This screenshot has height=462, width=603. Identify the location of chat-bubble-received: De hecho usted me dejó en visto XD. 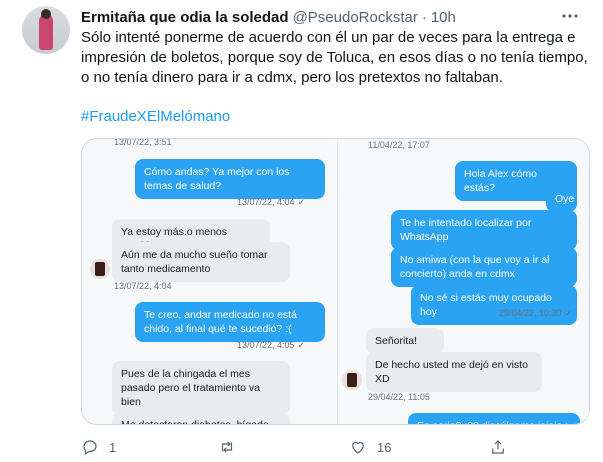
(454, 372).